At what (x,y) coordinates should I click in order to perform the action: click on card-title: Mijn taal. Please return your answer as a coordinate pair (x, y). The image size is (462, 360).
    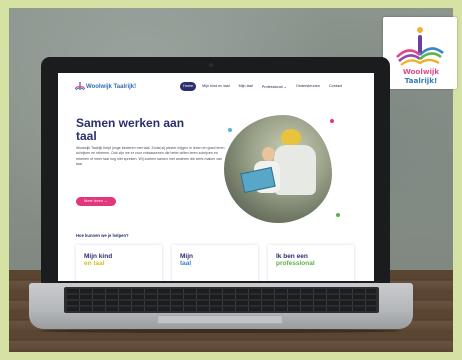
    Looking at the image, I should click on (215, 260).